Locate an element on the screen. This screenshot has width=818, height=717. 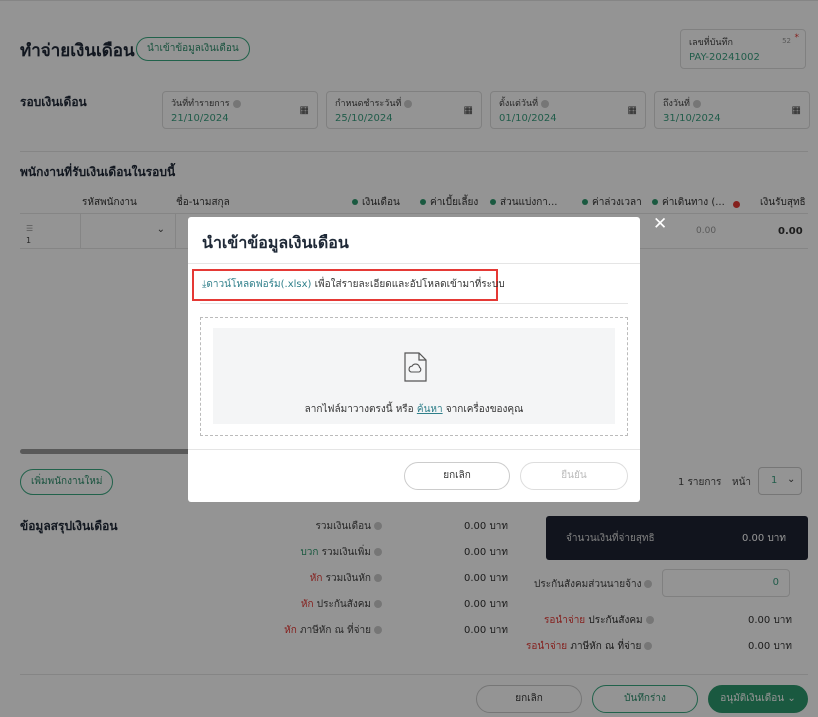
download-template-link: ดาวน์โหลดฟอร์ม(.xlsx) is located at coordinates (258, 284).